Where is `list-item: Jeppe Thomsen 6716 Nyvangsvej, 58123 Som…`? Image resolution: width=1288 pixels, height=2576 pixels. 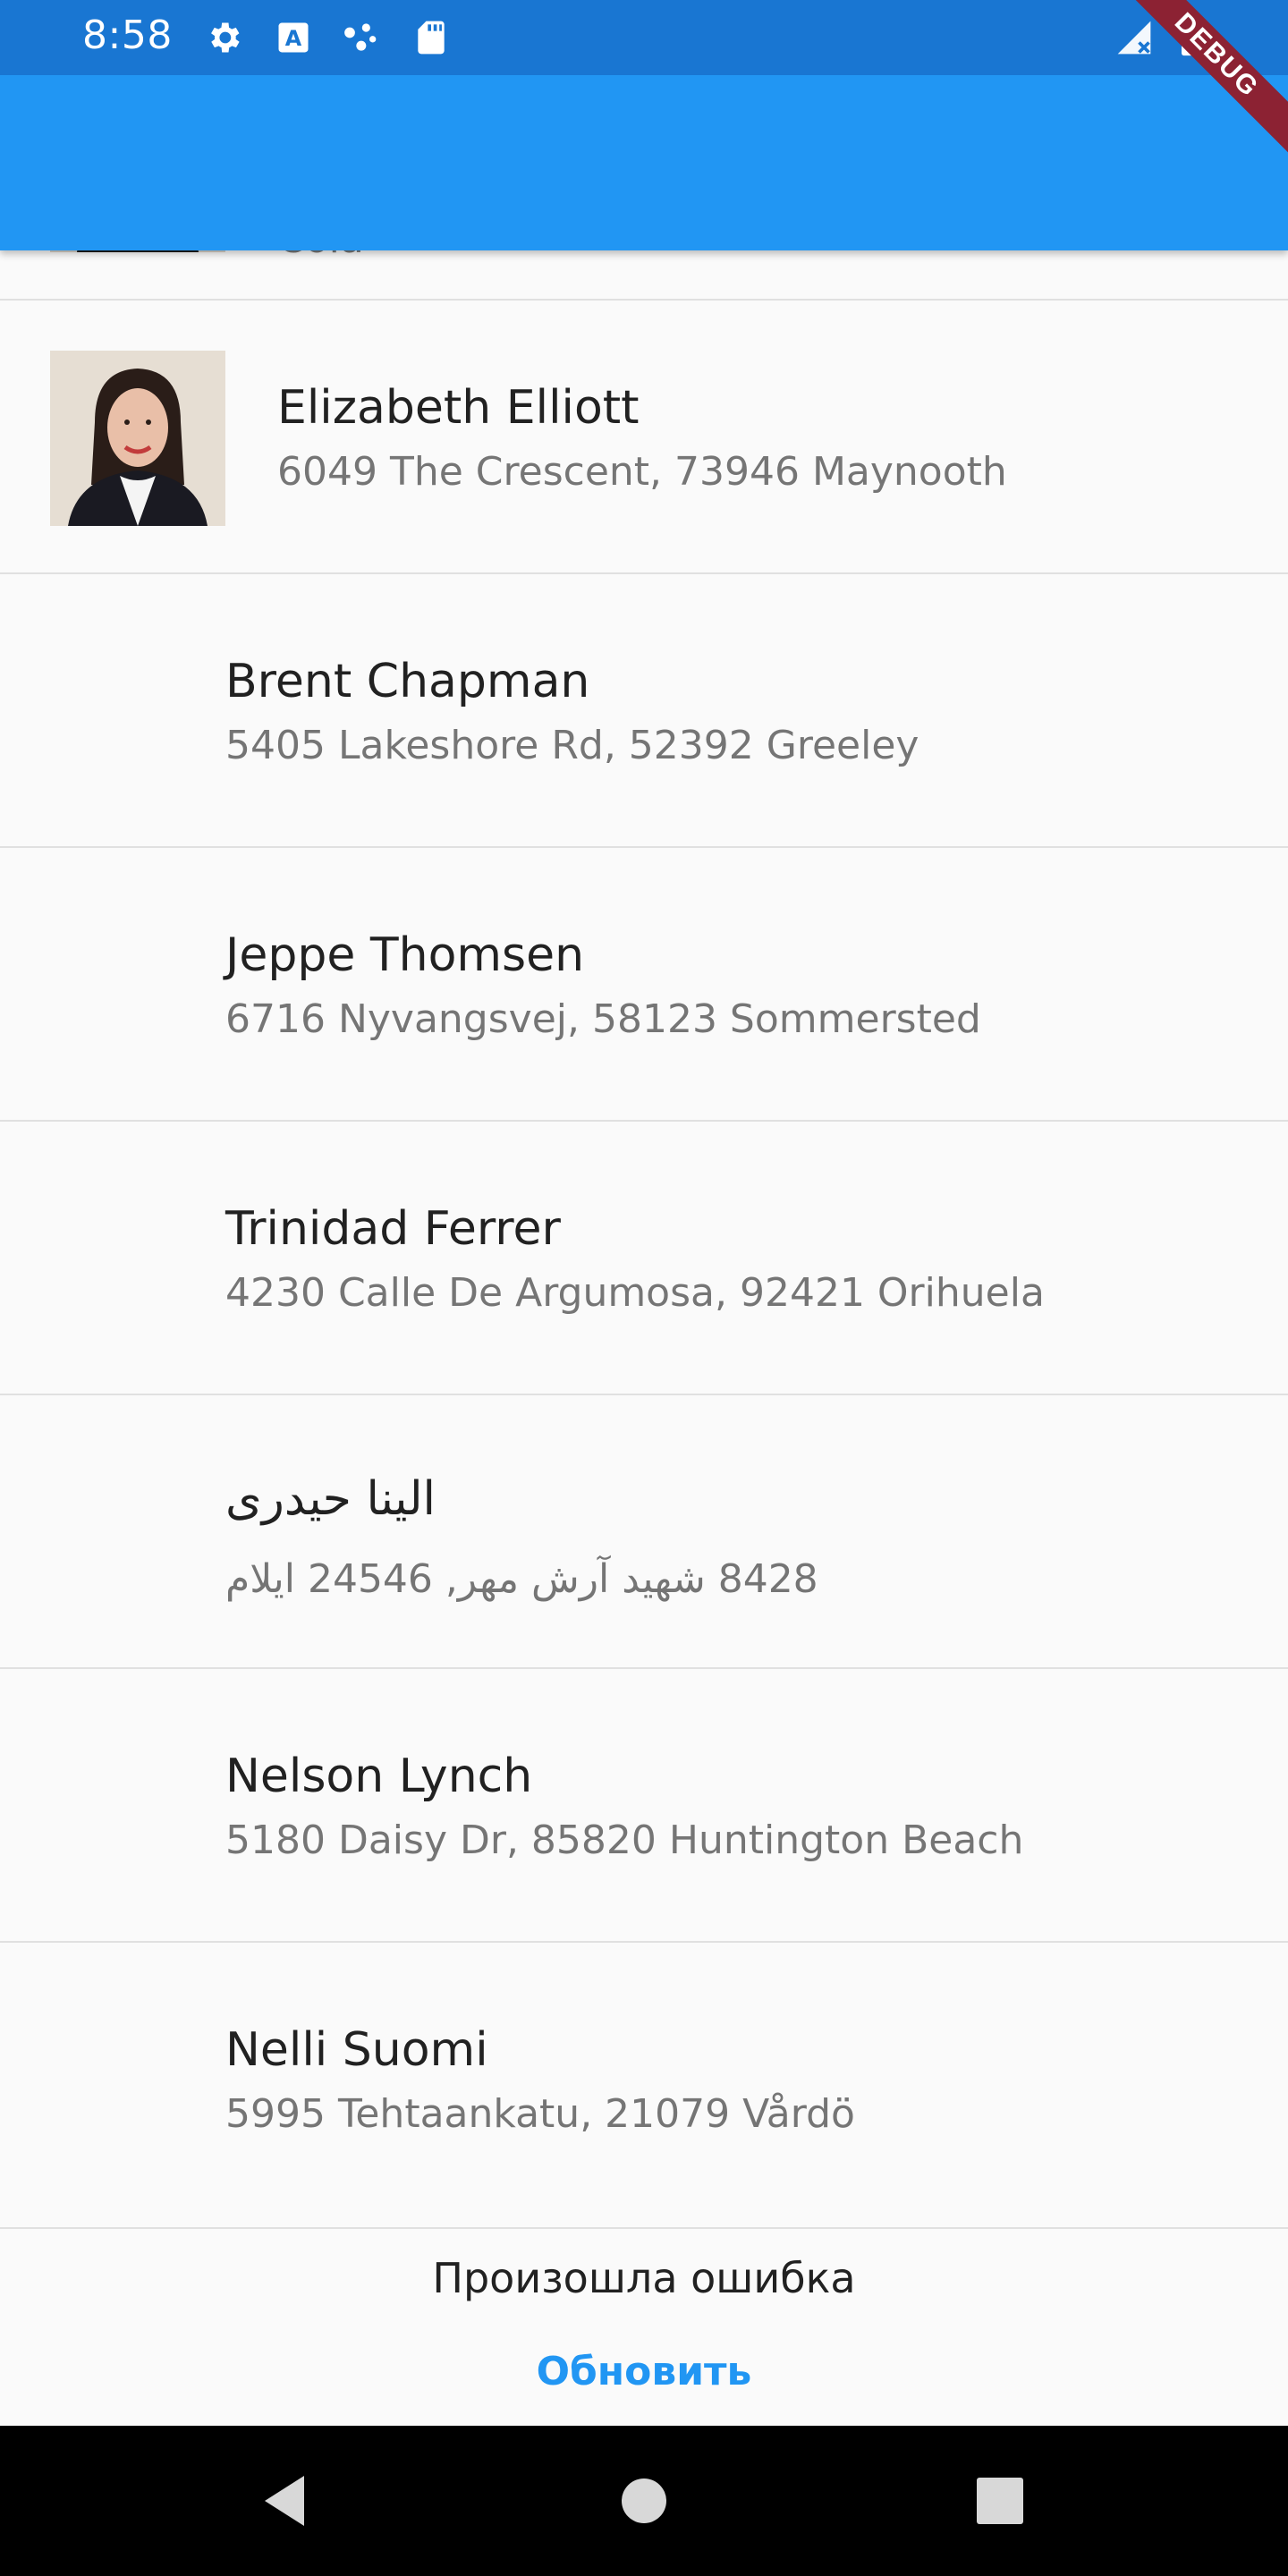
list-item: Jeppe Thomsen 6716 Nyvangsvej, 58123 Som… is located at coordinates (644, 985).